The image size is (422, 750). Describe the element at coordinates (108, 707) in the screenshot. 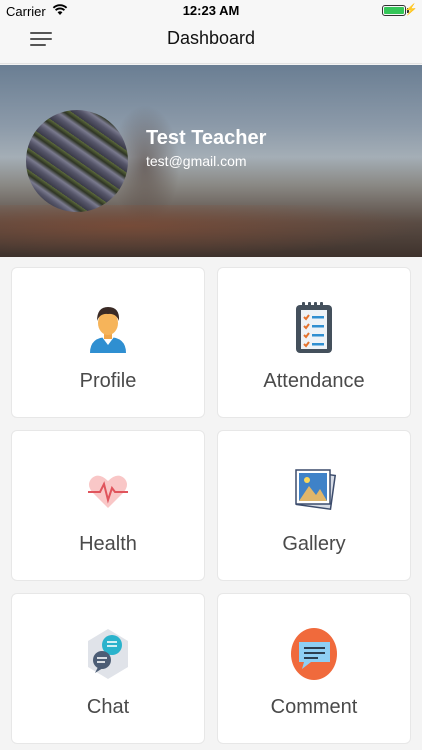

I see `tile-label: Chat` at that location.